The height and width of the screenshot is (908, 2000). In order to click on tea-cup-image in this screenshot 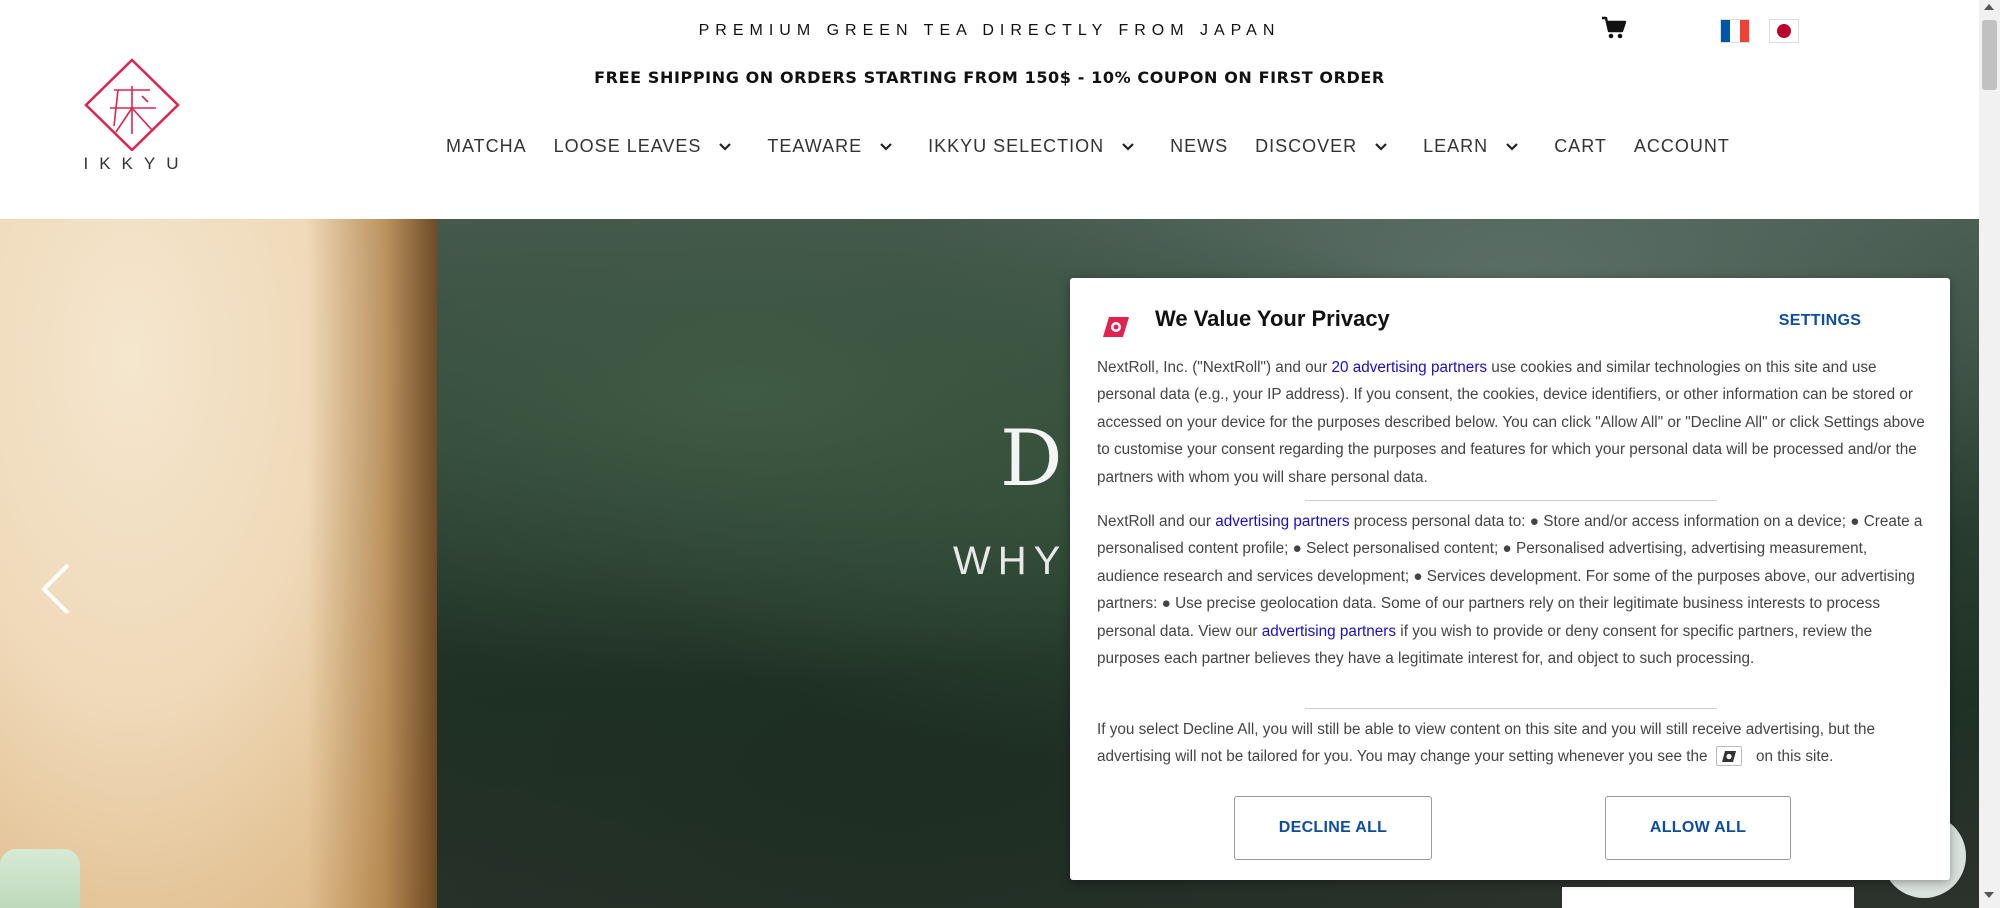, I will do `click(40, 878)`.